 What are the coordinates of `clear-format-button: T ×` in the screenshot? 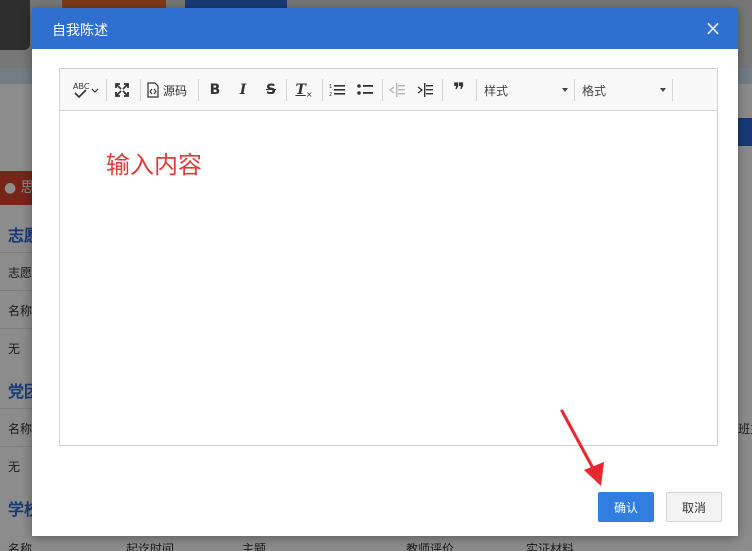 It's located at (304, 90).